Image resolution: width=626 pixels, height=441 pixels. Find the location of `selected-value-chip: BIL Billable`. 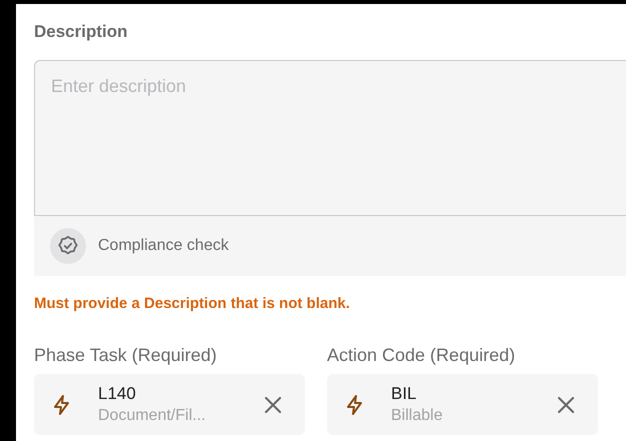

selected-value-chip: BIL Billable is located at coordinates (462, 404).